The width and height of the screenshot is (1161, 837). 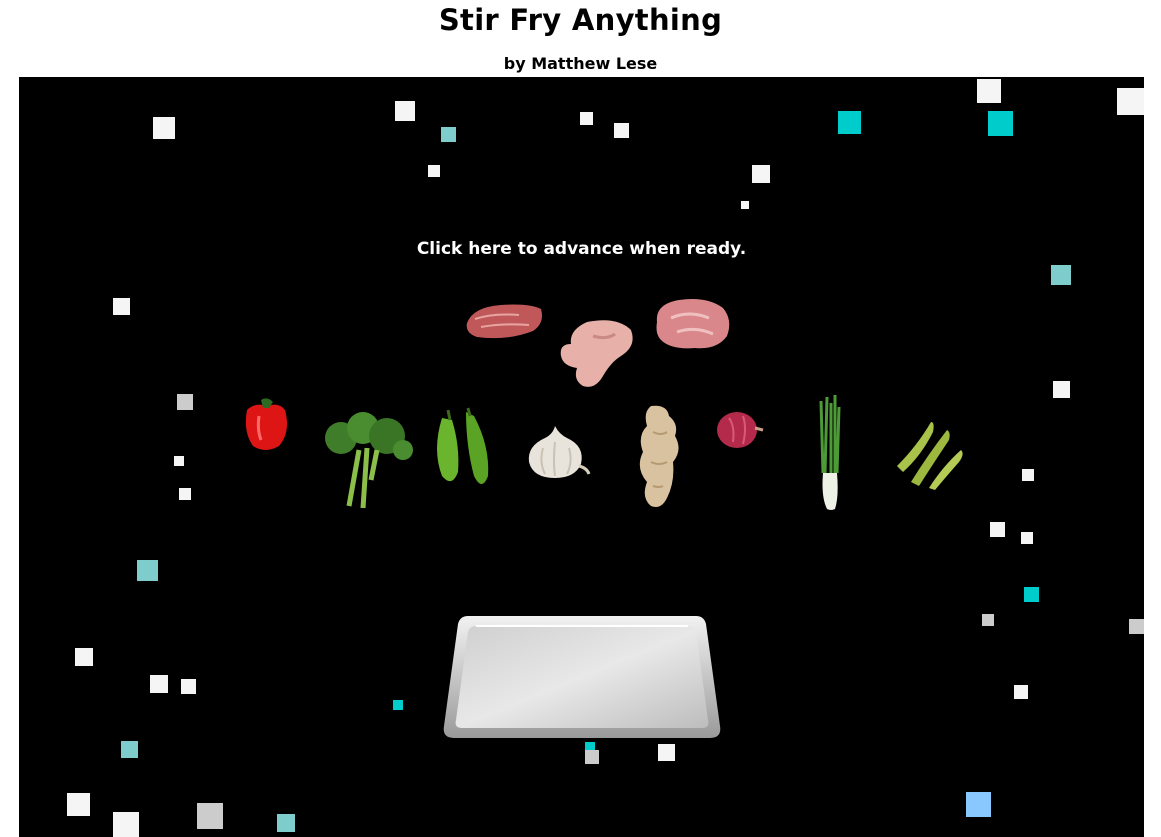 What do you see at coordinates (929, 454) in the screenshot?
I see `snow-peas-icon` at bounding box center [929, 454].